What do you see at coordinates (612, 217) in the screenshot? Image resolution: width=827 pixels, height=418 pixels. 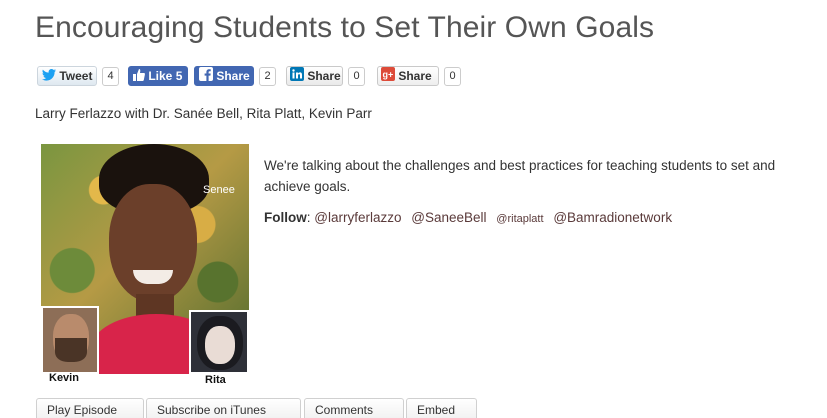 I see `follow-link-bamradionetwork: @Bamradionetwork` at bounding box center [612, 217].